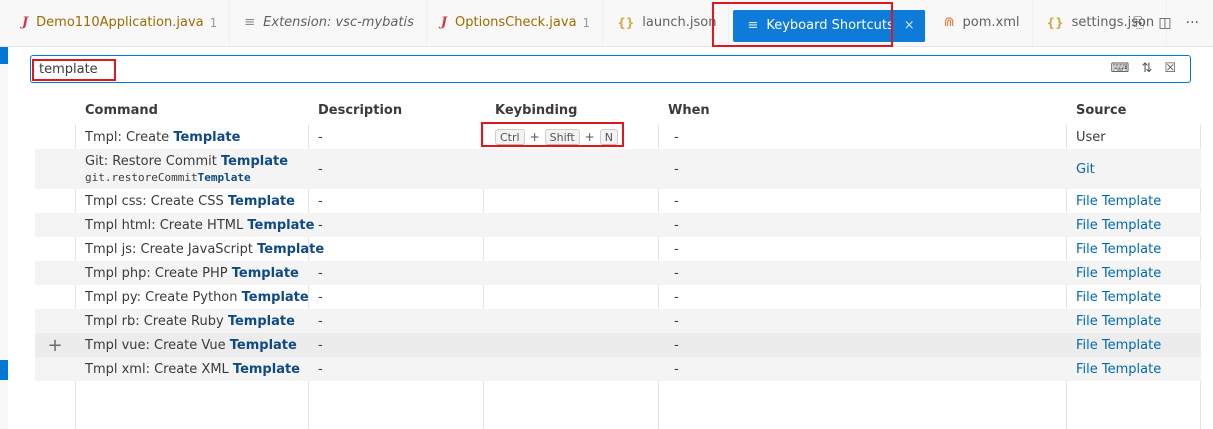 Image resolution: width=1213 pixels, height=429 pixels. I want to click on more-actions-icon: ···, so click(1192, 23).